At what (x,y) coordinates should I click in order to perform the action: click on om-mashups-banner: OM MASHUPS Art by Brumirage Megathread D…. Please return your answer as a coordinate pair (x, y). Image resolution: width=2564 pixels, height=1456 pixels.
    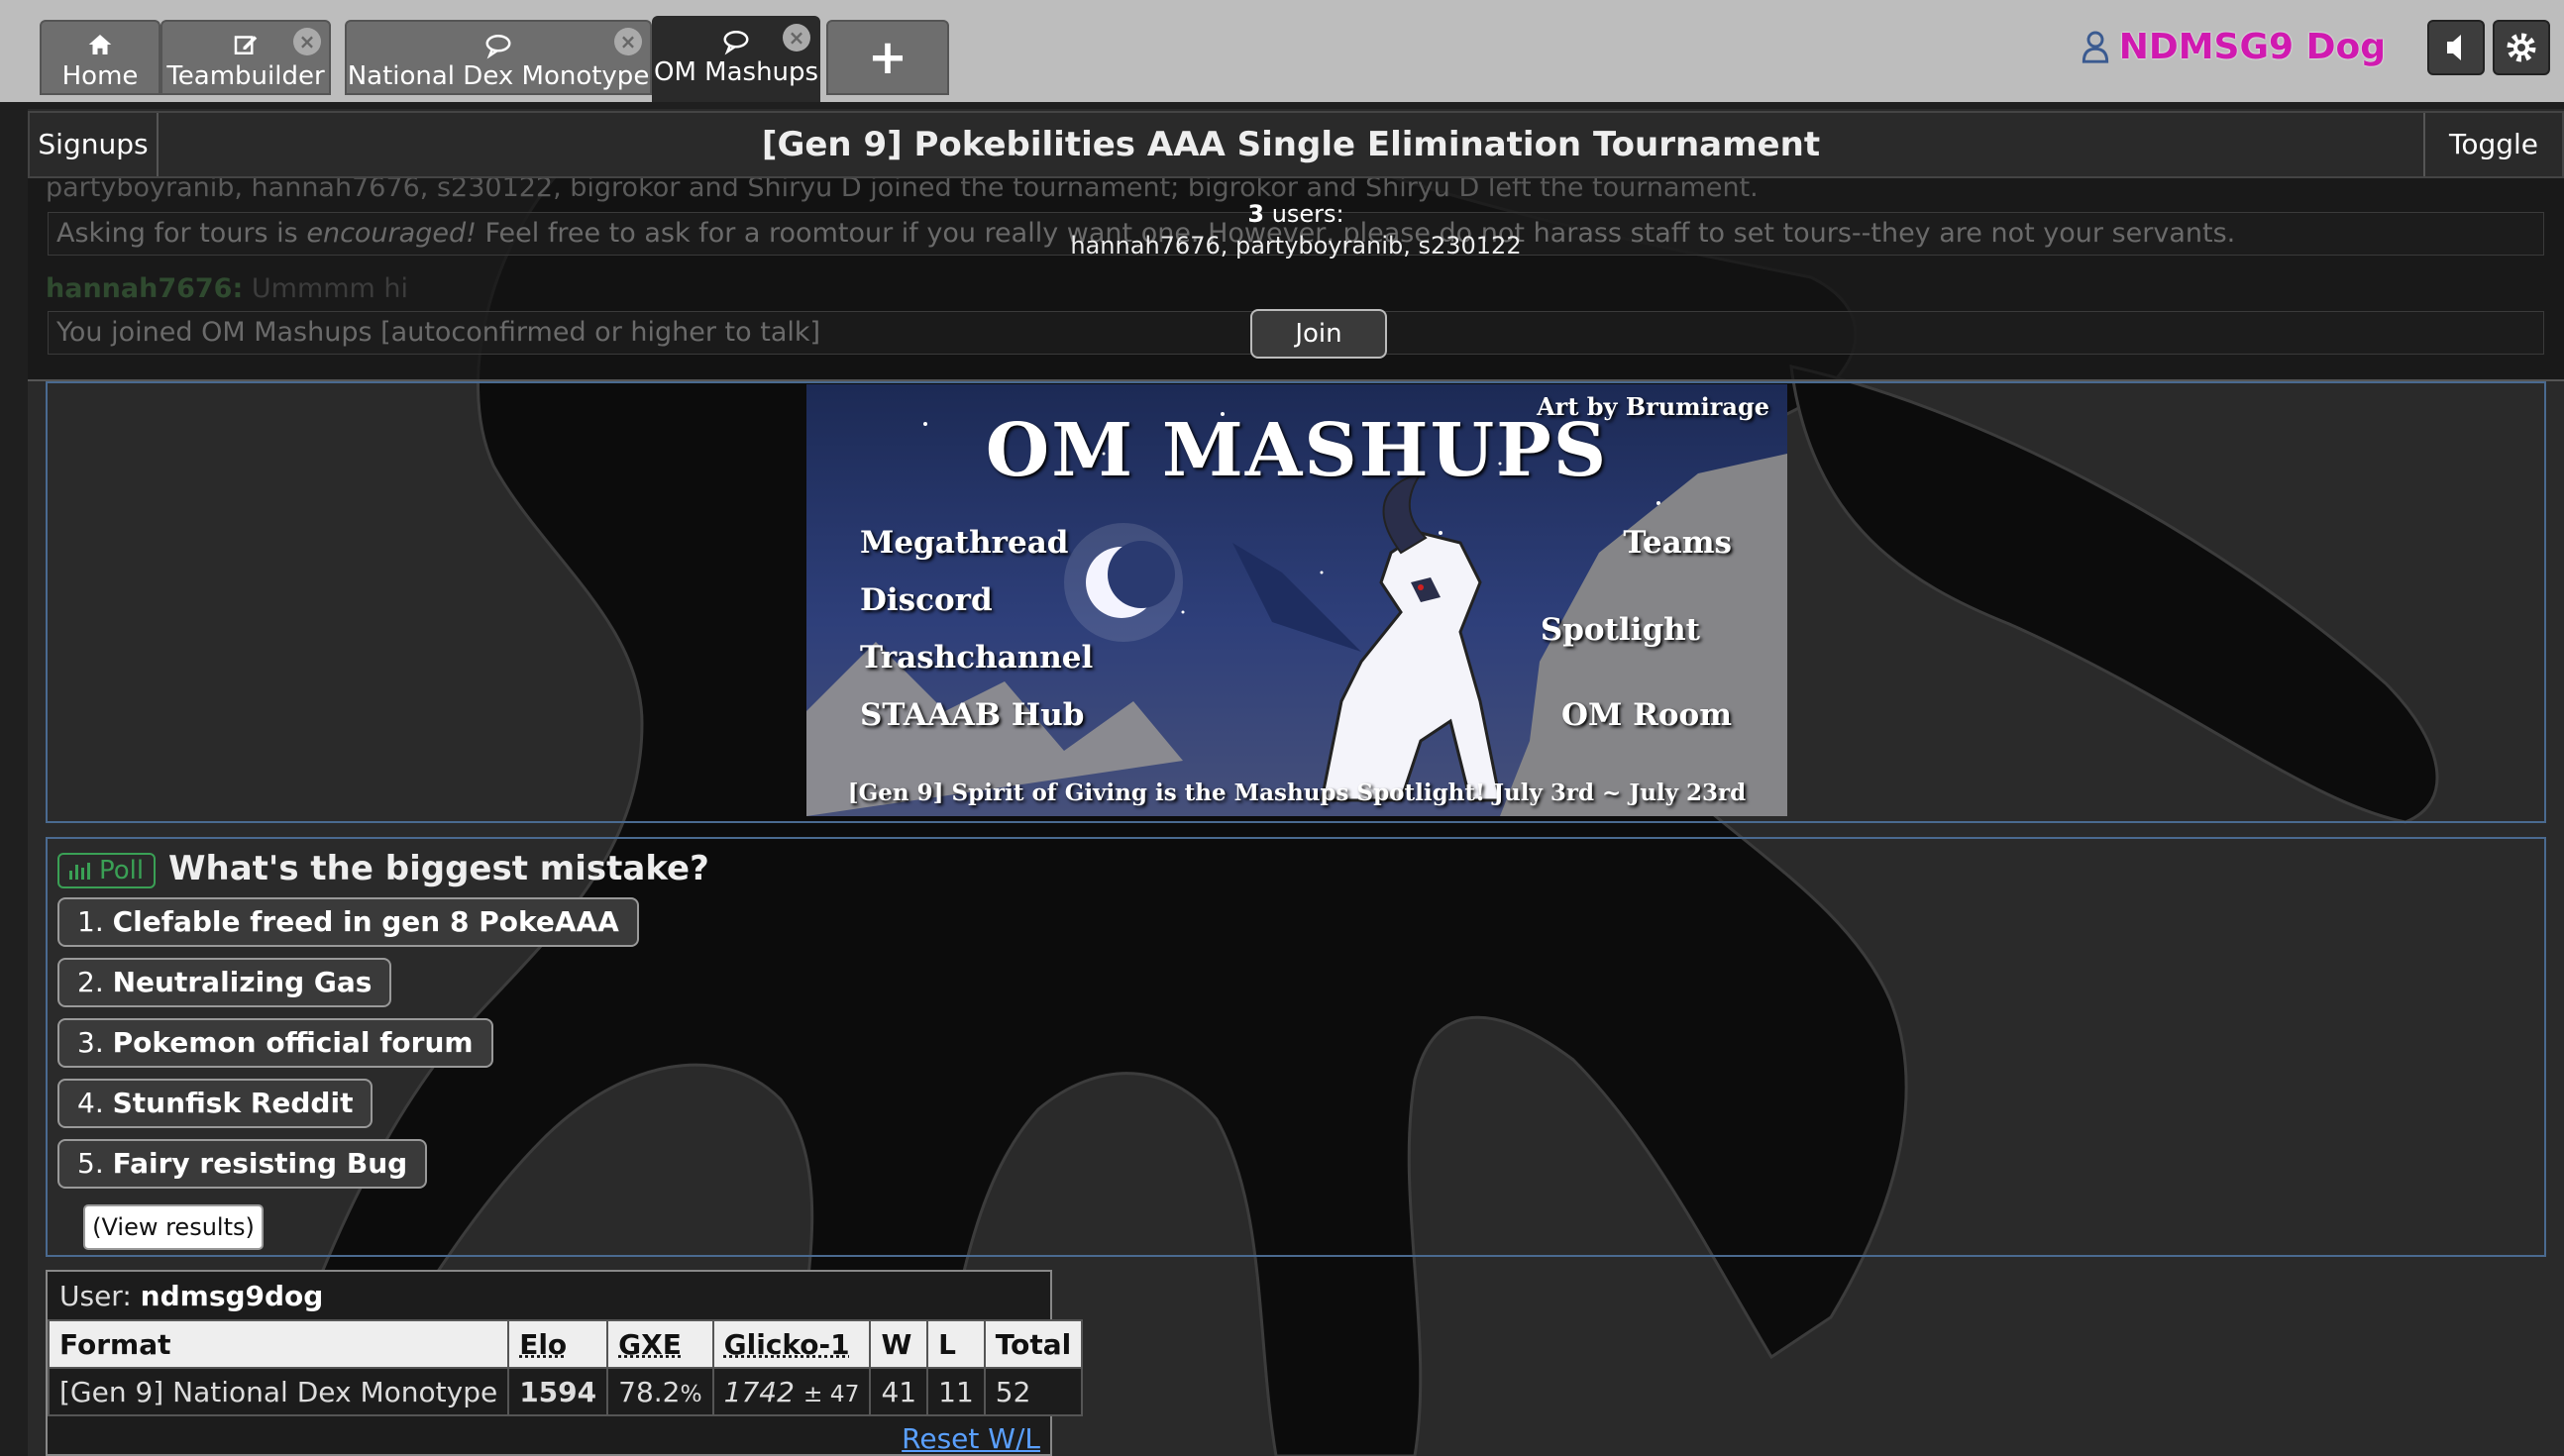
    Looking at the image, I should click on (1296, 600).